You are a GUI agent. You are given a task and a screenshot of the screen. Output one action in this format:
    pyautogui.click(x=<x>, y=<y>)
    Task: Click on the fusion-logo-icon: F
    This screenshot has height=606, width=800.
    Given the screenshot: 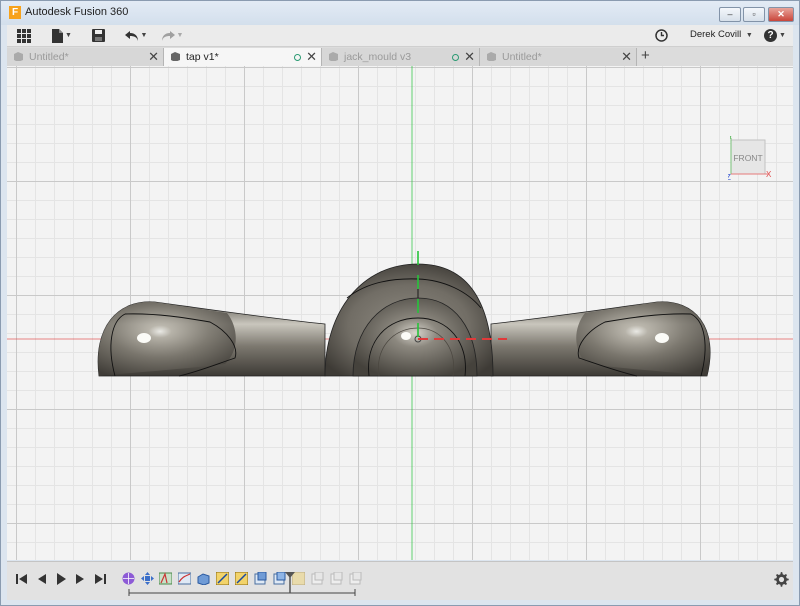 What is the action you would take?
    pyautogui.click(x=15, y=12)
    